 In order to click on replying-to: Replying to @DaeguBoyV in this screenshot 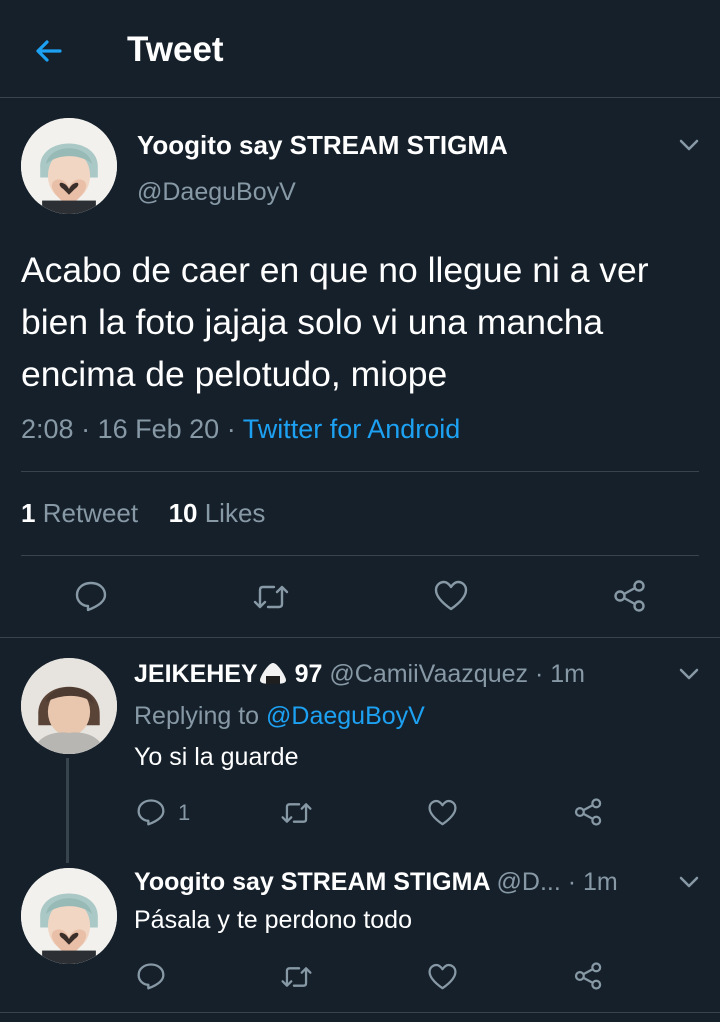, I will do `click(279, 716)`.